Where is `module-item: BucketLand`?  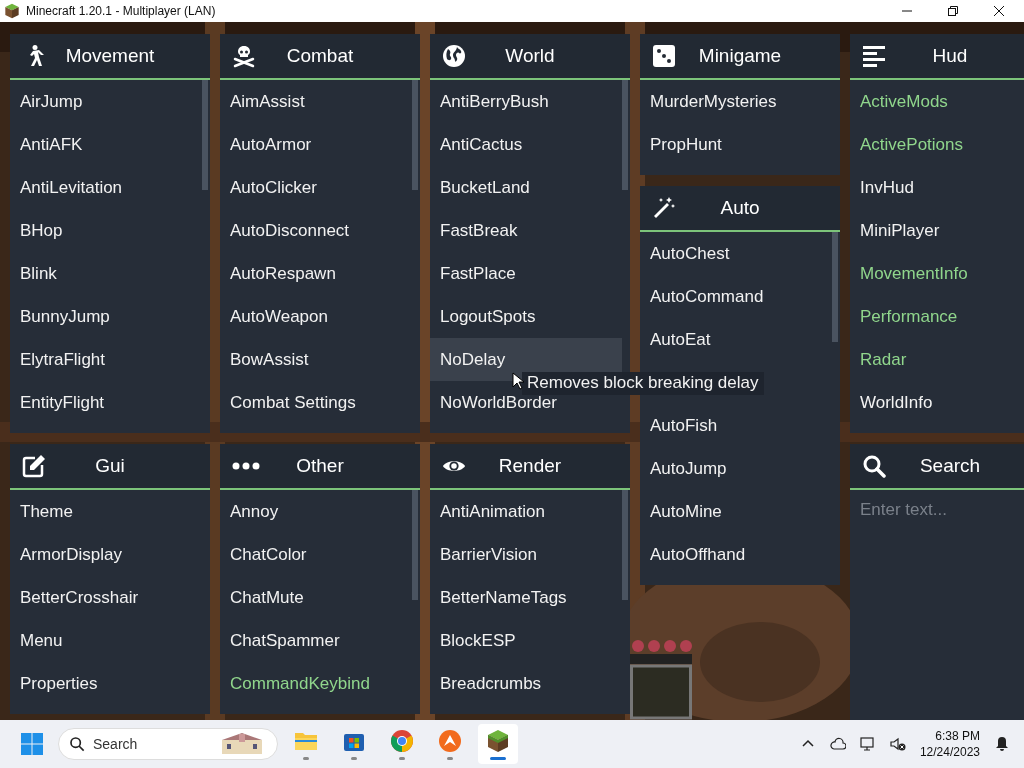 module-item: BucketLand is located at coordinates (526, 187).